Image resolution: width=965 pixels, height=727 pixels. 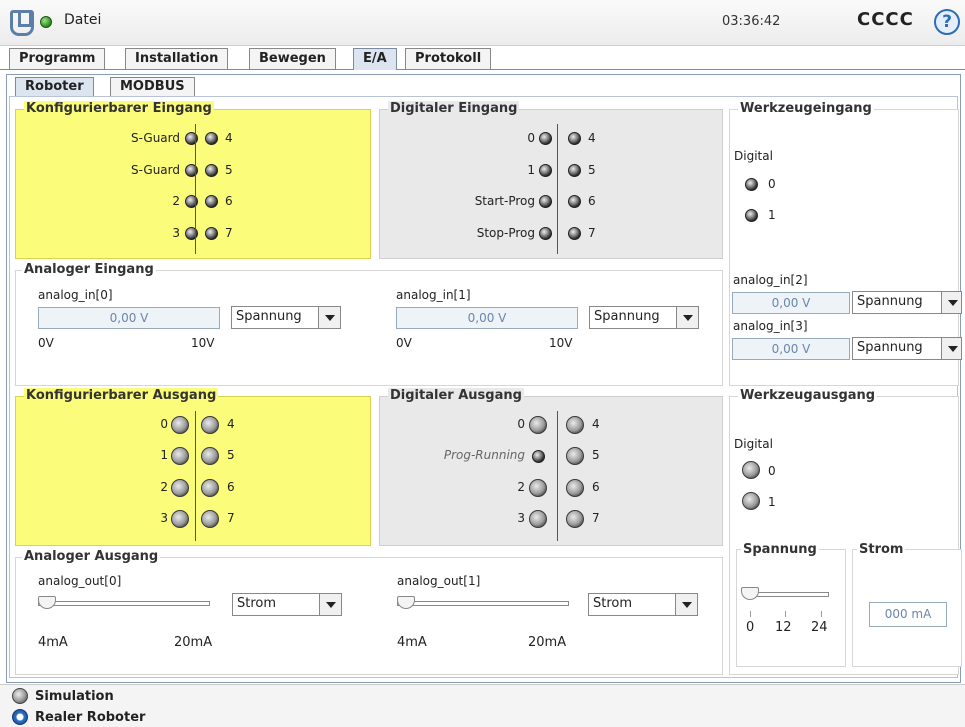 What do you see at coordinates (176, 201) in the screenshot?
I see `ci-label: 2` at bounding box center [176, 201].